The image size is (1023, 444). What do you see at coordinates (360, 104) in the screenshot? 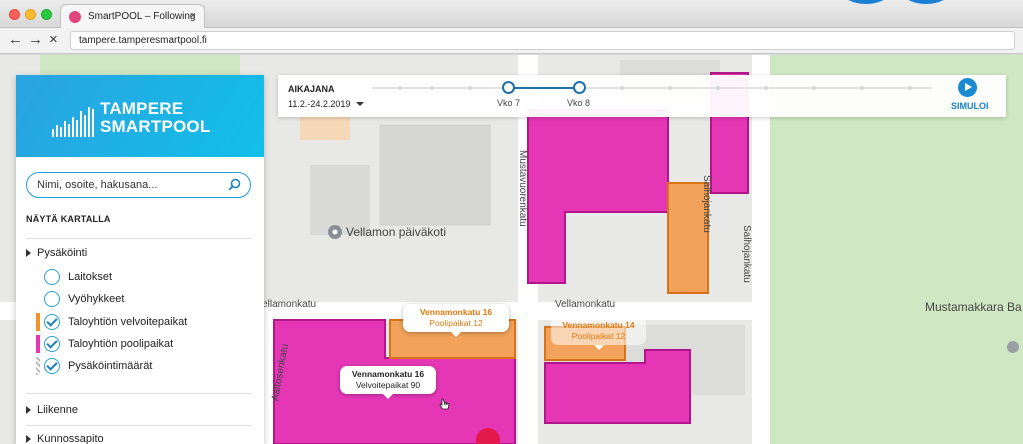
I see `chevron-down-icon` at bounding box center [360, 104].